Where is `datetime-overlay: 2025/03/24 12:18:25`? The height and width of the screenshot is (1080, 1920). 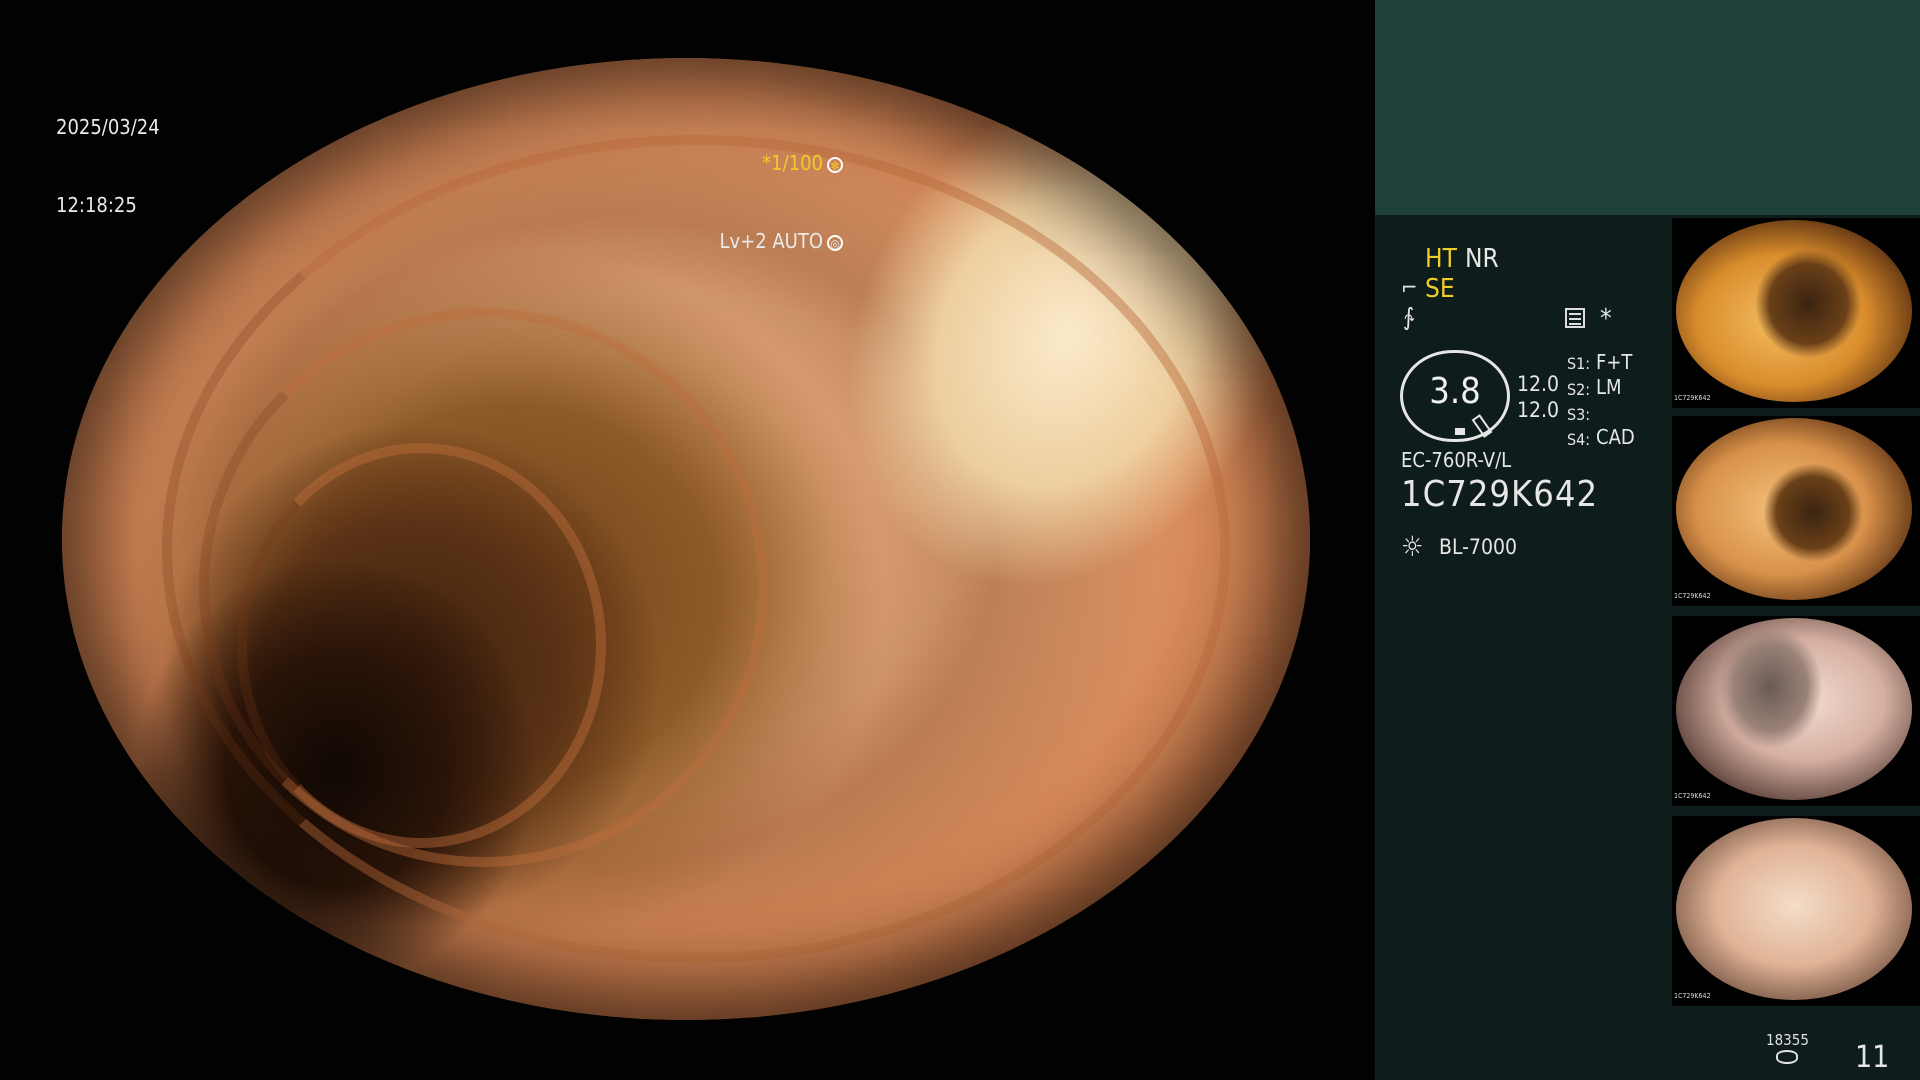 datetime-overlay: 2025/03/24 12:18:25 is located at coordinates (108, 166).